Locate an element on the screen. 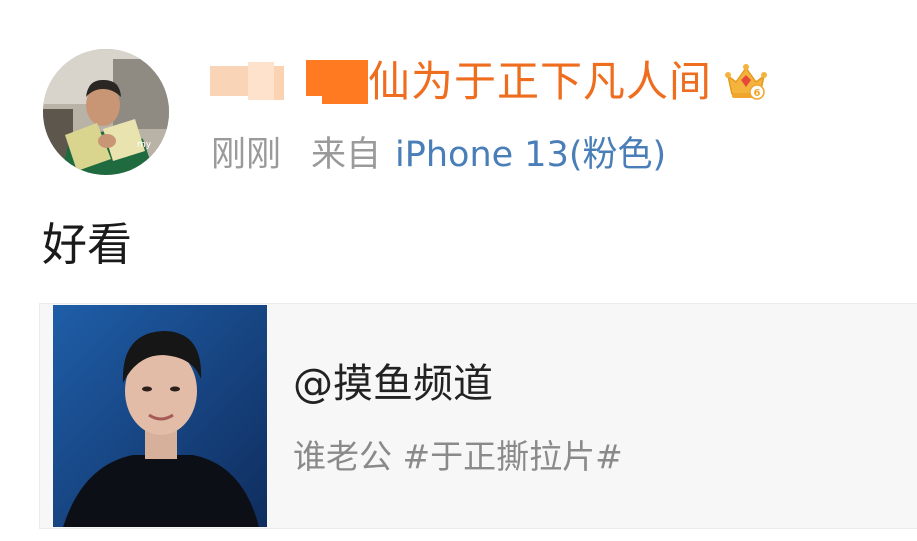 The height and width of the screenshot is (541, 917). username: 仙为于正下凡人间 is located at coordinates (540, 82).